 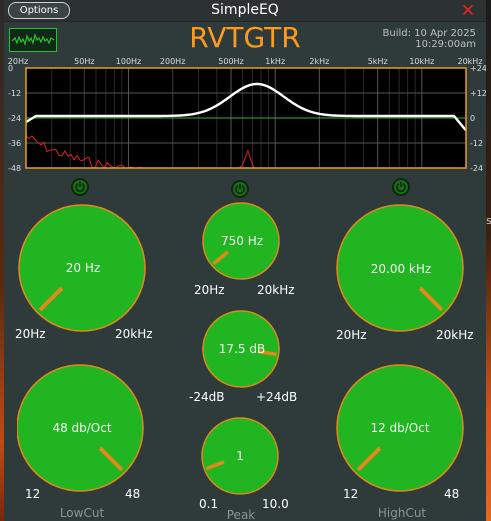 I want to click on peak-frequency-max-label: 20kHz, so click(x=276, y=290).